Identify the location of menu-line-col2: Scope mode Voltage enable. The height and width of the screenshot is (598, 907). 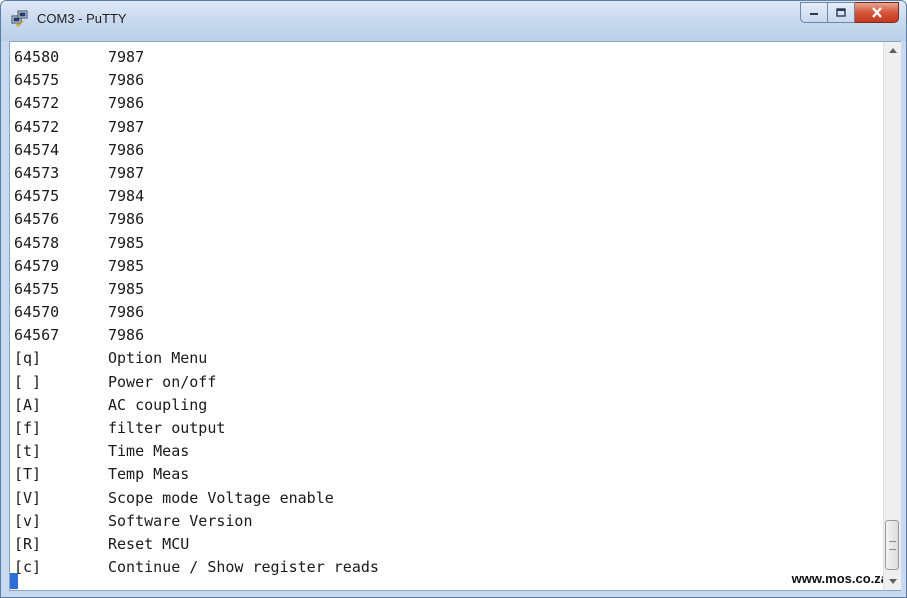
(221, 497).